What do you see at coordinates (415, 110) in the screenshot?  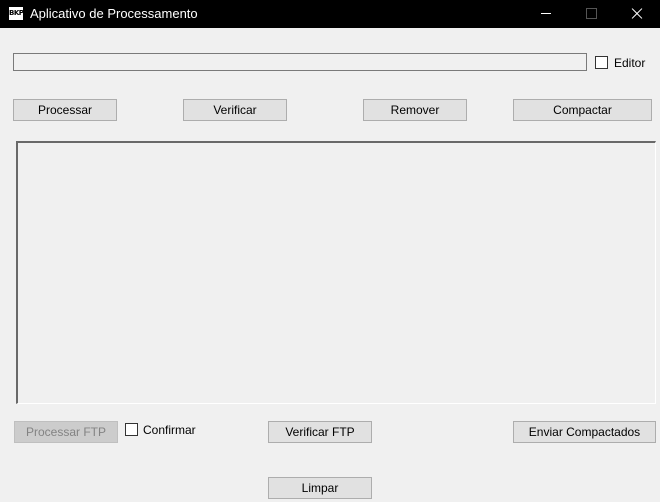 I see `remover-button: Remover` at bounding box center [415, 110].